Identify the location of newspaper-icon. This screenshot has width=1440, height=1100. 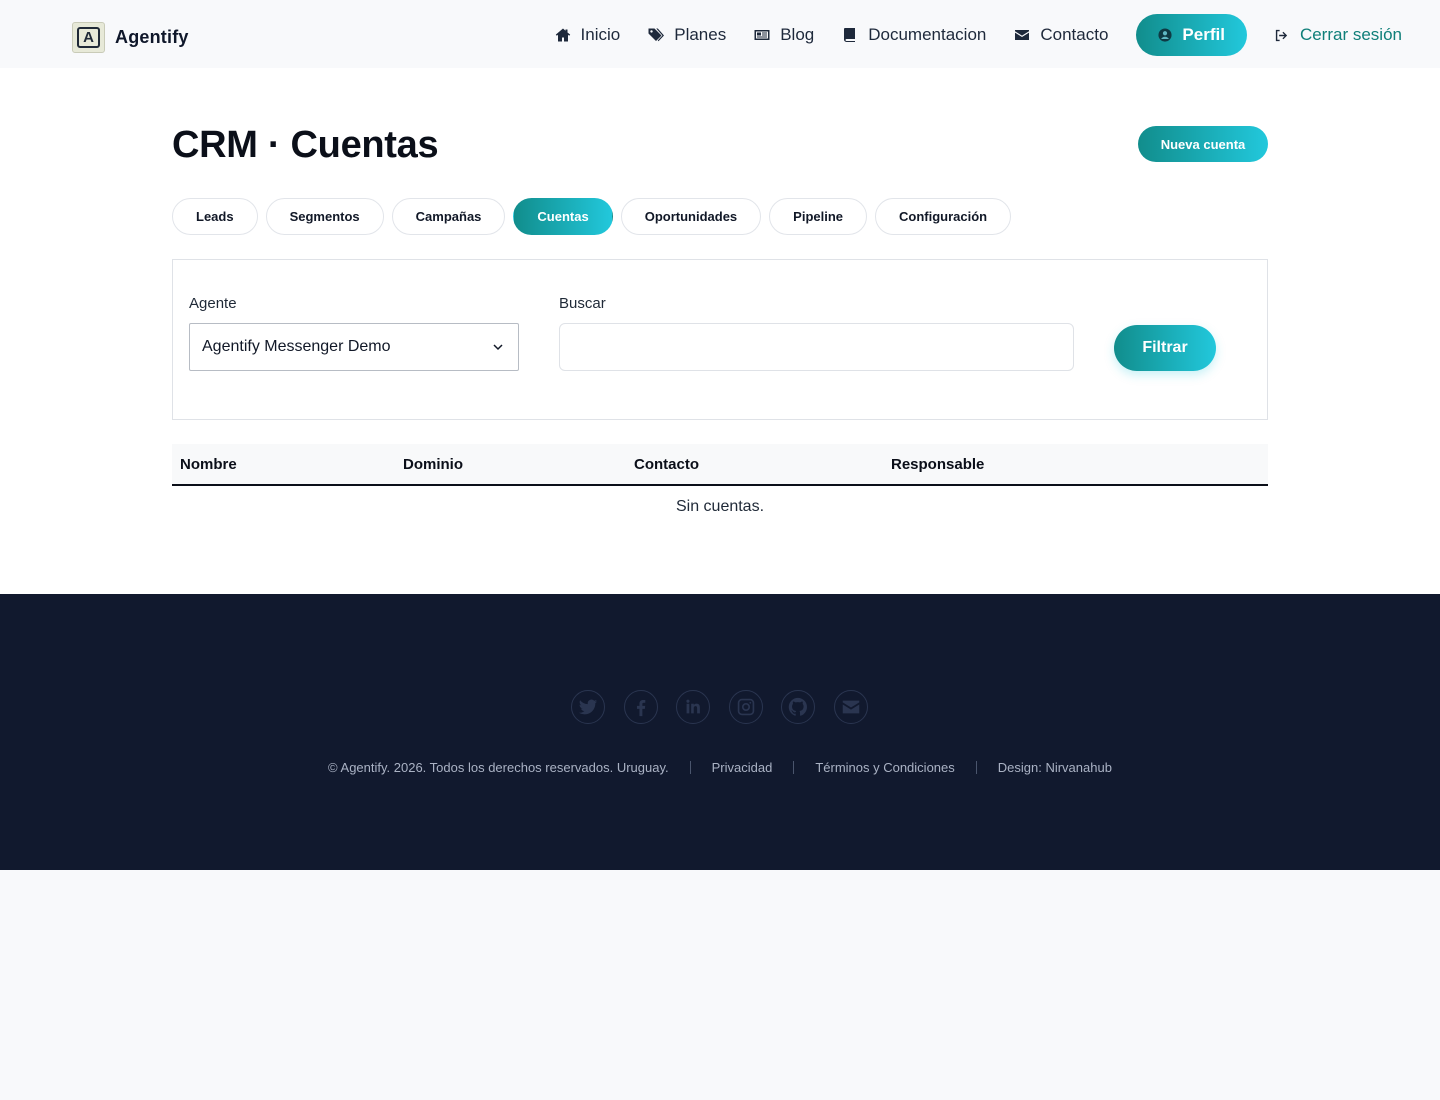
(762, 35).